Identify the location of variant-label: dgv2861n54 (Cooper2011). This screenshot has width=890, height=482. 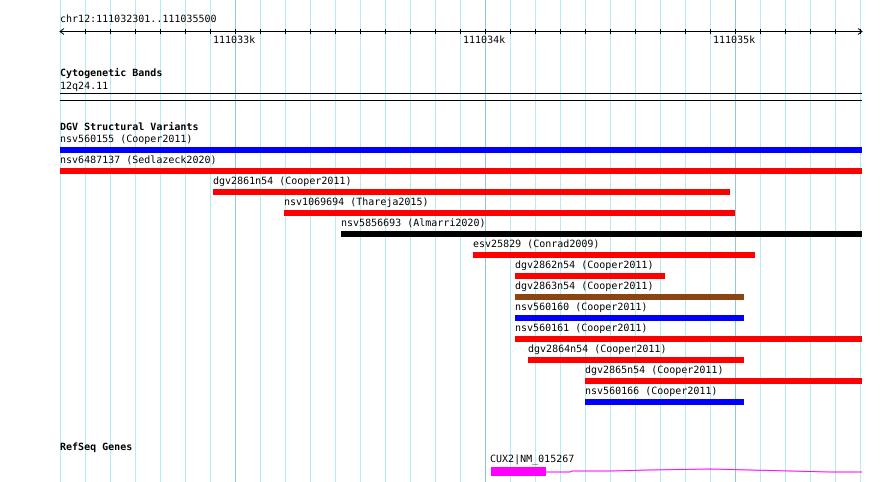
(282, 182).